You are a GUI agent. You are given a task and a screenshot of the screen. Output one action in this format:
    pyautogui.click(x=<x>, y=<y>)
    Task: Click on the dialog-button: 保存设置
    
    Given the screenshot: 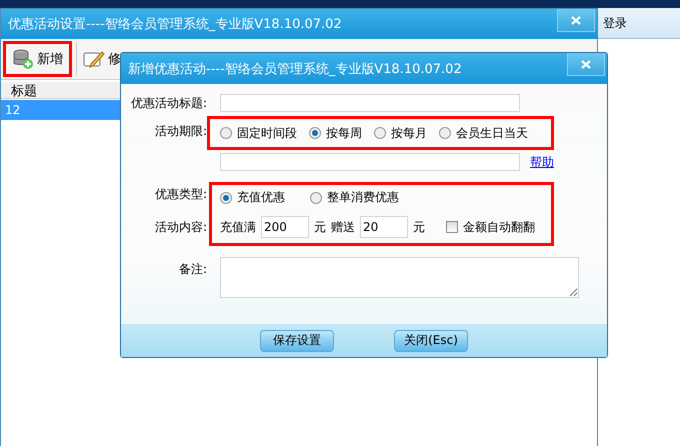 What is the action you would take?
    pyautogui.click(x=297, y=341)
    